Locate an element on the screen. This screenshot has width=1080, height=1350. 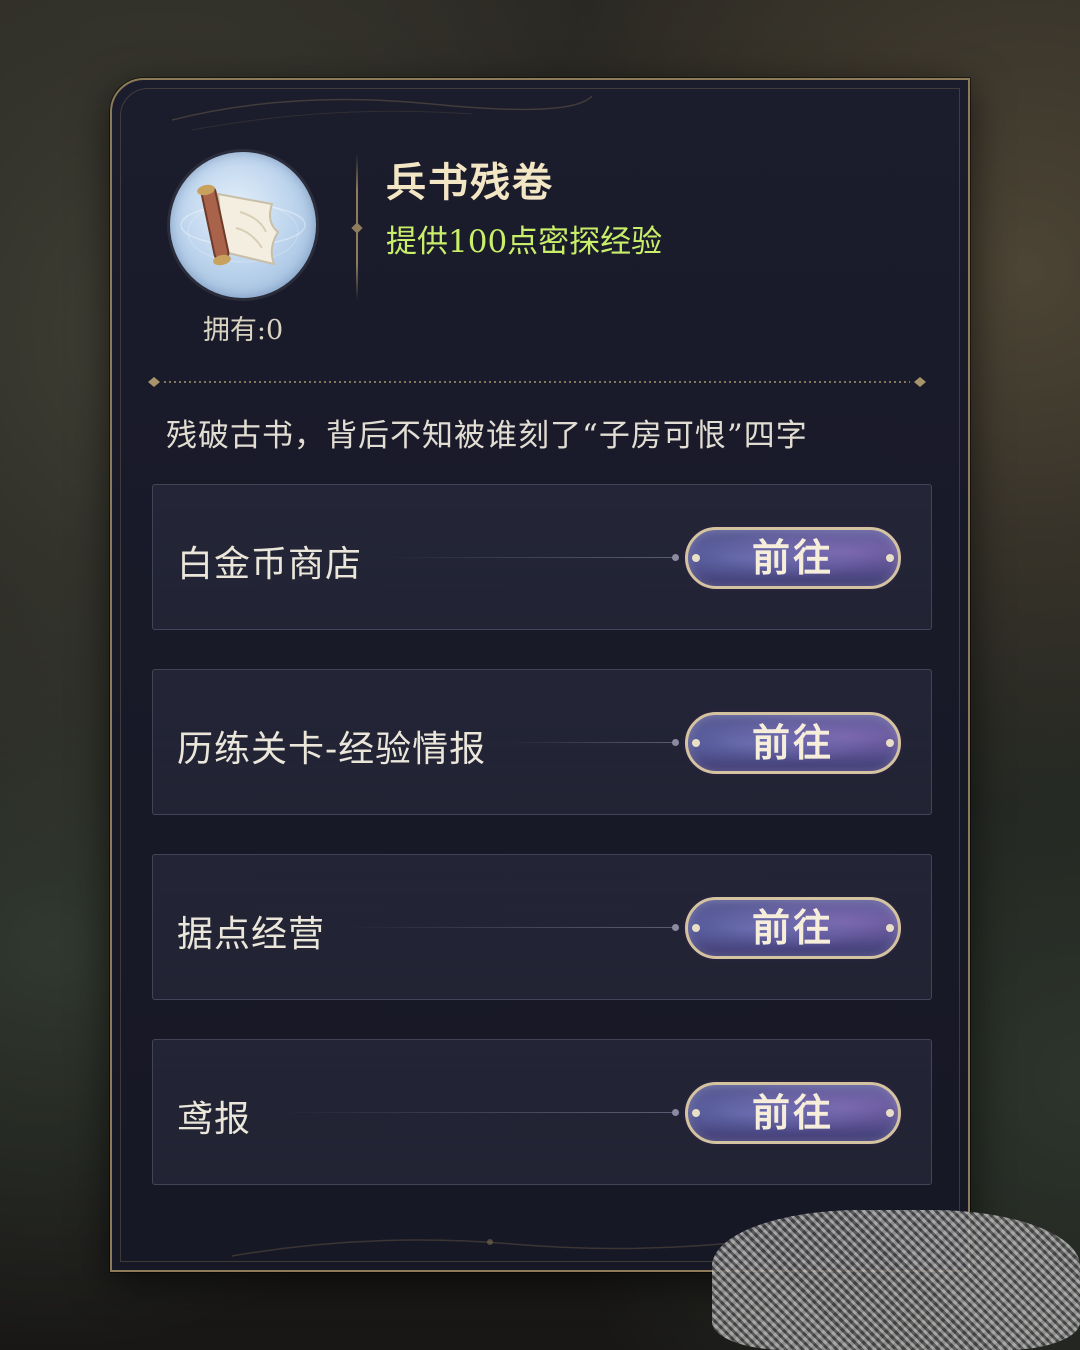
source-label: 白金币商店 is located at coordinates (270, 564).